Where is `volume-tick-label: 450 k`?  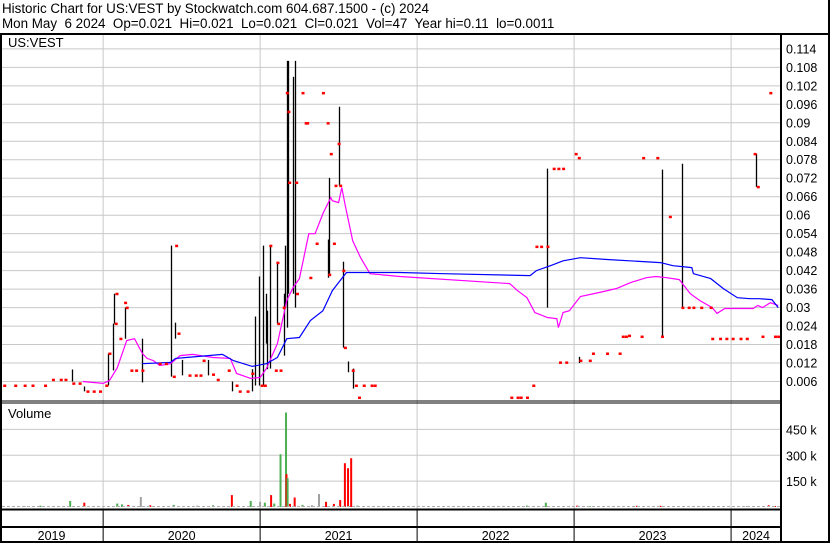
volume-tick-label: 450 k is located at coordinates (801, 430).